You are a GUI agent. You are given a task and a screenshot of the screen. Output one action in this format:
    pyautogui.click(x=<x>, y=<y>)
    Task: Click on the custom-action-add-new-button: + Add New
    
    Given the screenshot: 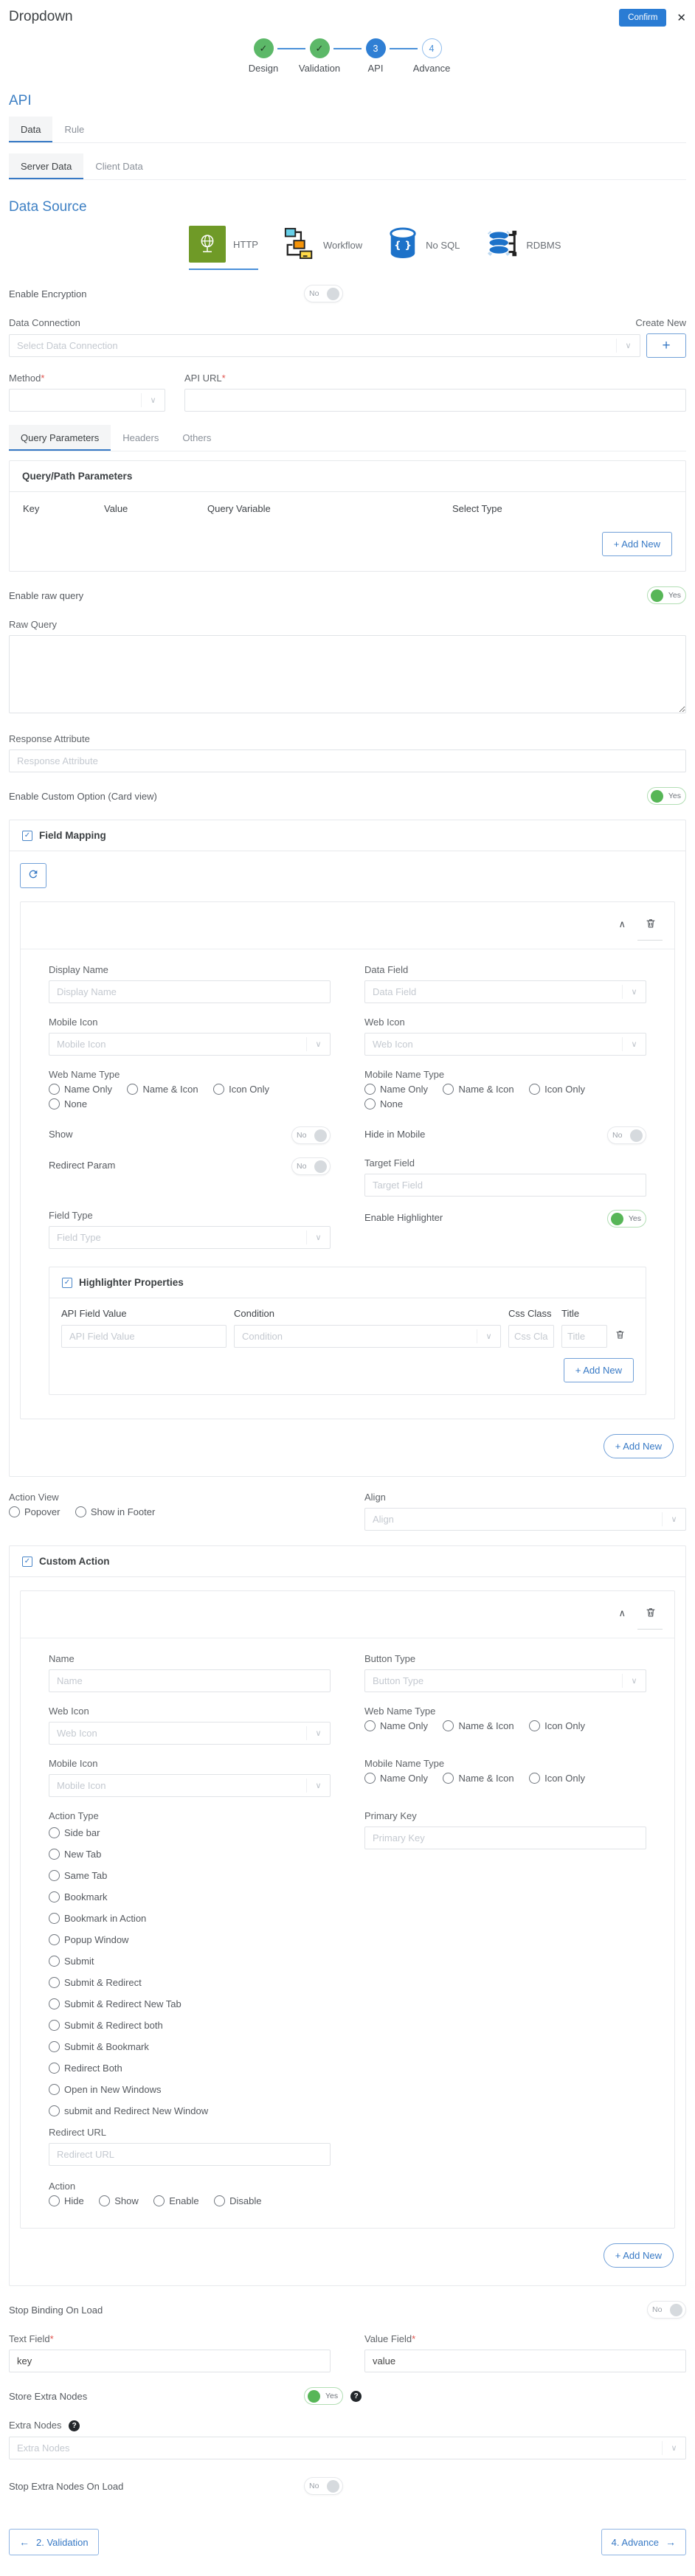 What is the action you would take?
    pyautogui.click(x=638, y=2256)
    